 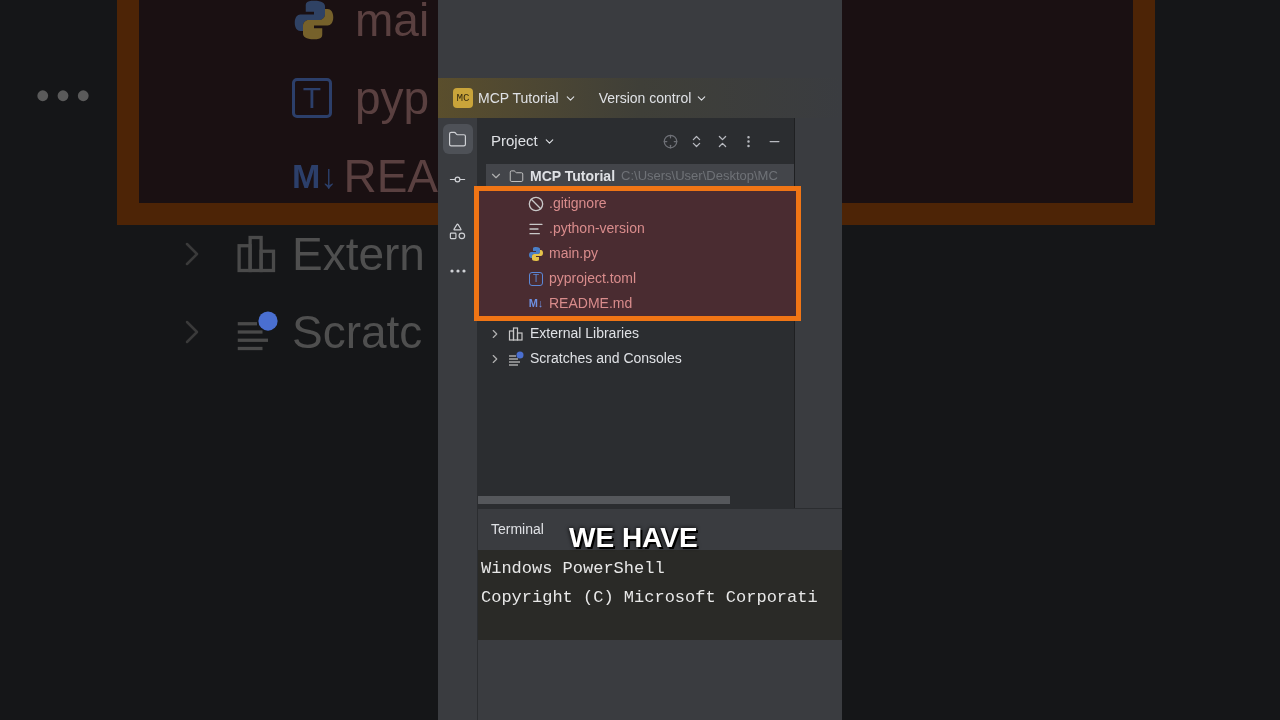 I want to click on node-name: Scratches and Consoles, so click(x=606, y=358).